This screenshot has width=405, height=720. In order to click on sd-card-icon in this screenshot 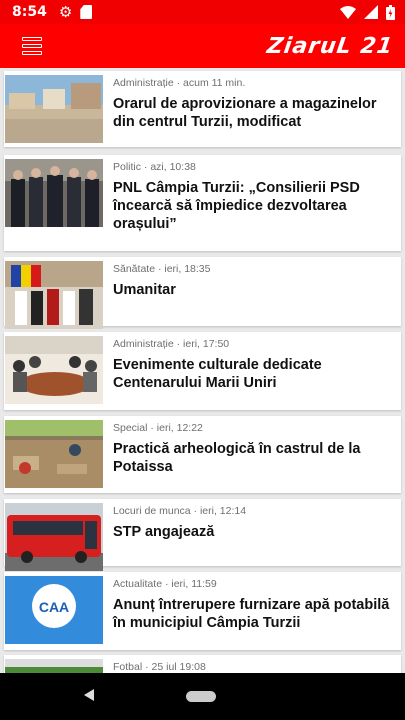, I will do `click(86, 12)`.